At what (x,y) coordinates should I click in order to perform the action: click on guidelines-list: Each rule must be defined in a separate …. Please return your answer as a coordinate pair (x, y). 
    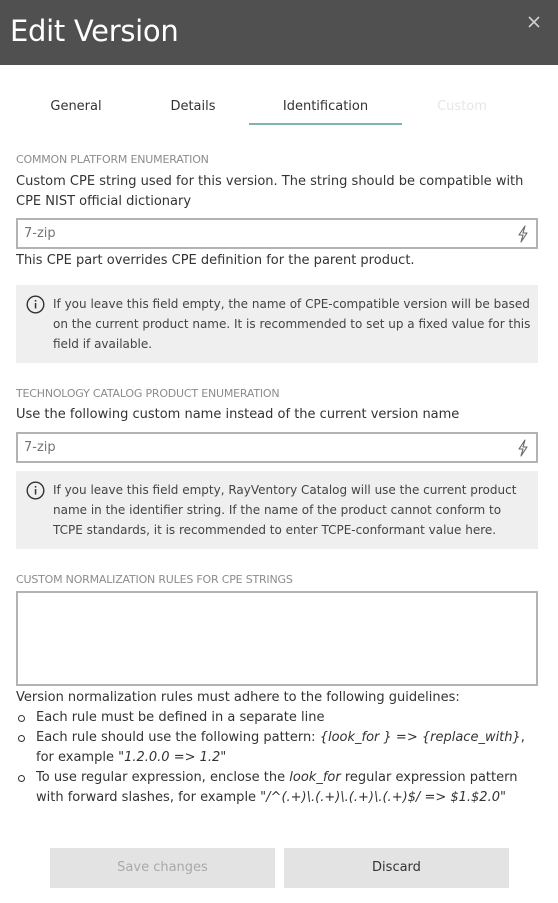
    Looking at the image, I should click on (281, 758).